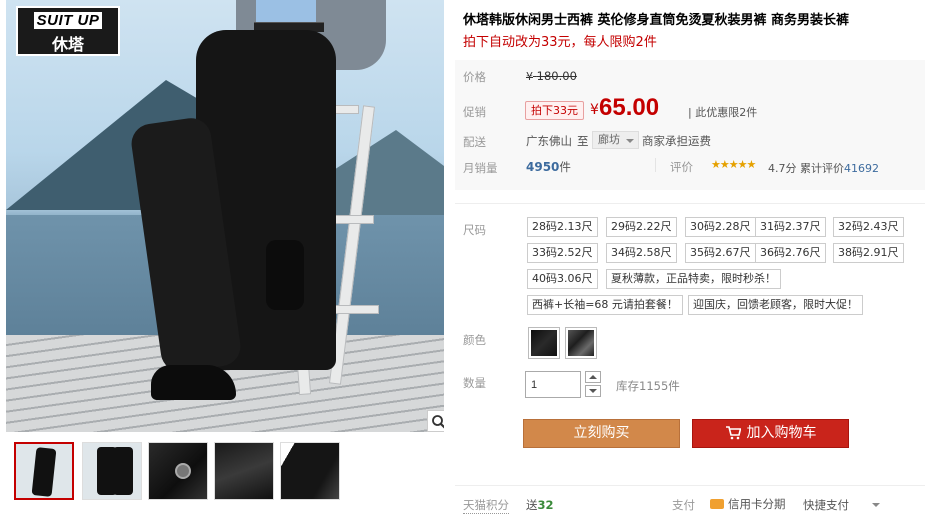 The image size is (930, 515). Describe the element at coordinates (656, 20) in the screenshot. I see `product-title: 休塔韩版休闲男士西裤 英伦修身直筒免烫夏秋装男裤 商务男装长裤` at that location.